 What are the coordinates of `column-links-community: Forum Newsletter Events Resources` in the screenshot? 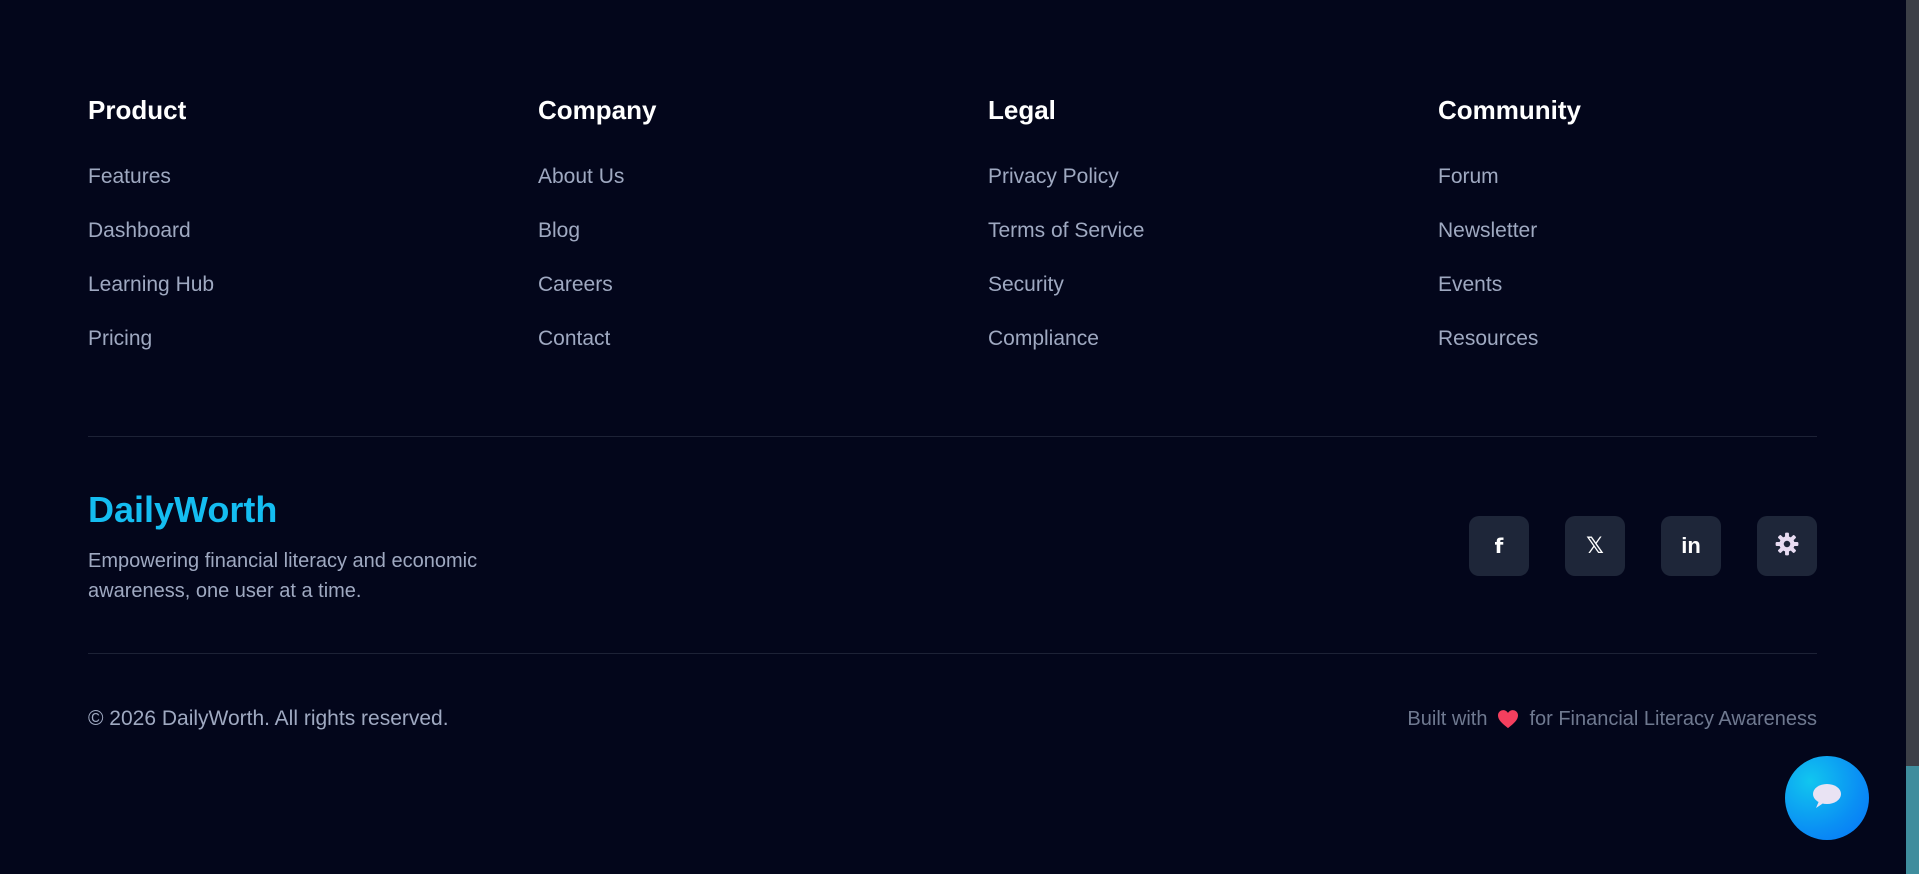 It's located at (1638, 272).